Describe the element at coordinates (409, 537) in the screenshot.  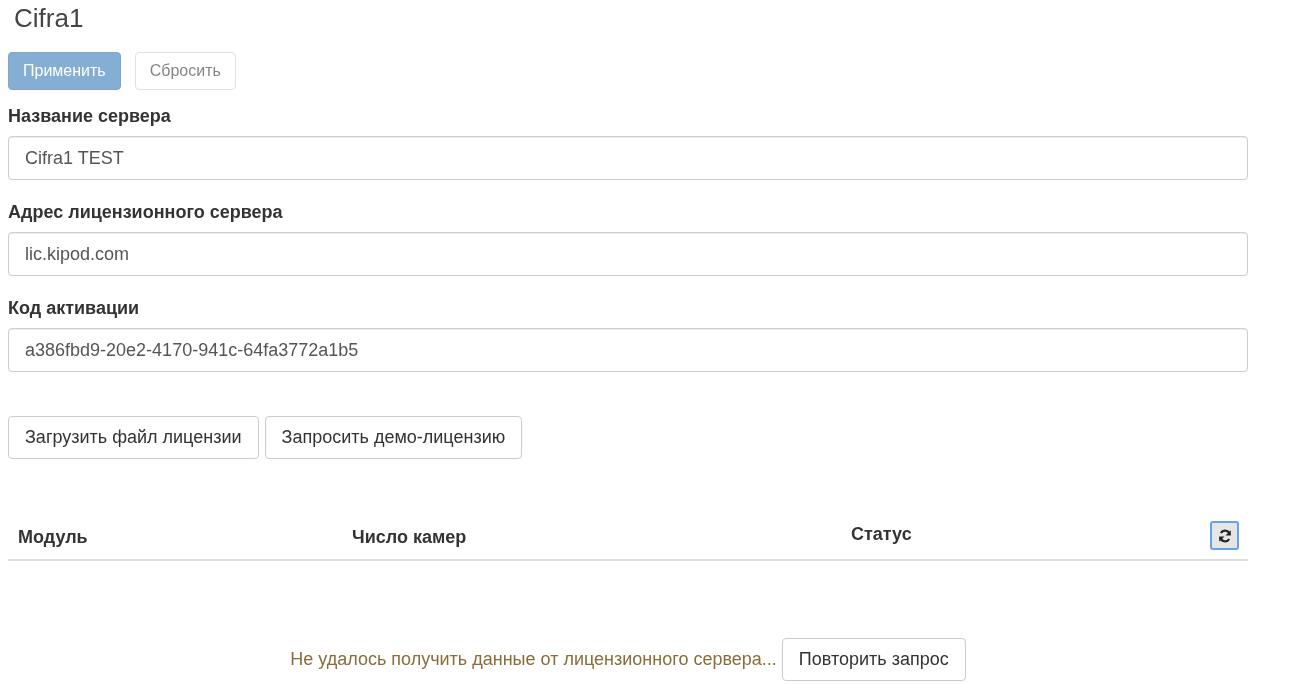
I see `column-header: Число камер` at that location.